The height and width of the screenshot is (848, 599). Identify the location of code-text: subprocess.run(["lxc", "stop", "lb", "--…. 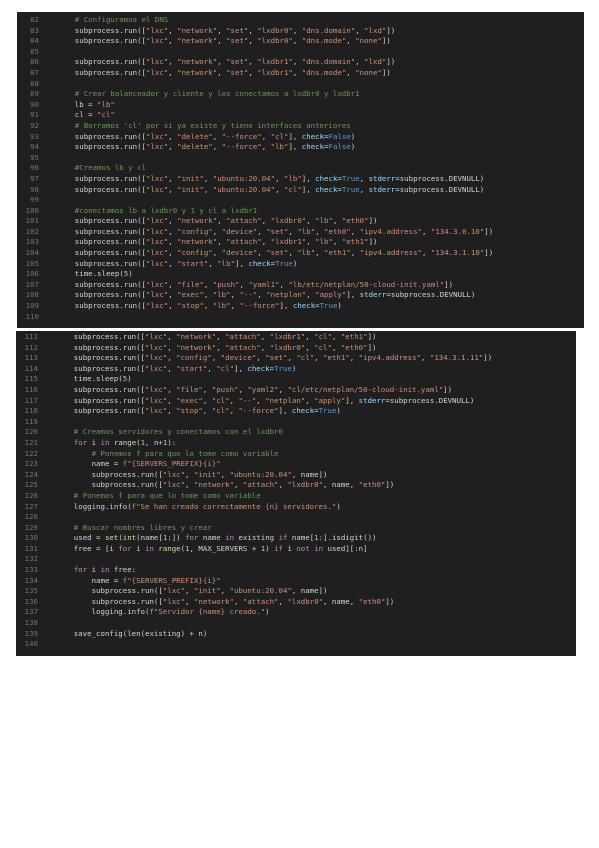
(190, 306).